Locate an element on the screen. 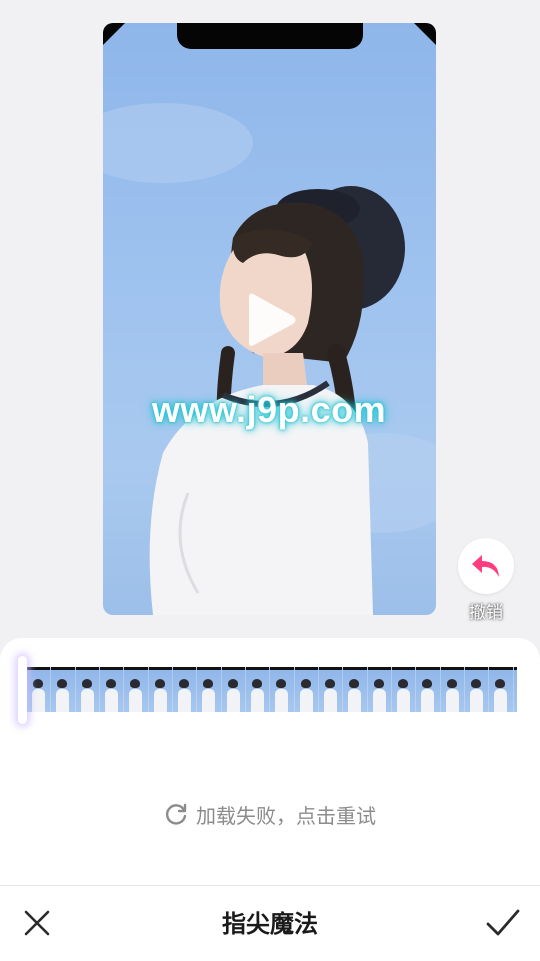 The image size is (540, 961). undo-arrow-icon is located at coordinates (485, 566).